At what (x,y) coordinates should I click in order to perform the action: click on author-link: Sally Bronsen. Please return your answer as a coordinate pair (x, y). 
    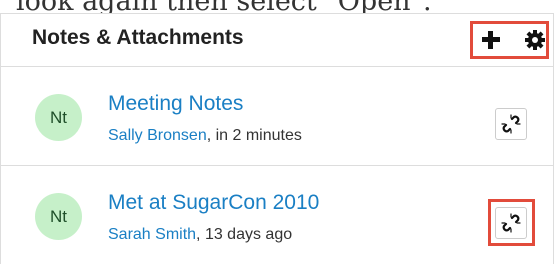
    Looking at the image, I should click on (157, 135).